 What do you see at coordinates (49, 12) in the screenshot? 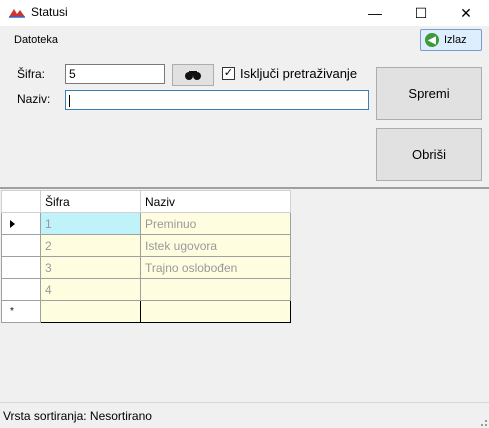
I see `window-title: Statusi` at bounding box center [49, 12].